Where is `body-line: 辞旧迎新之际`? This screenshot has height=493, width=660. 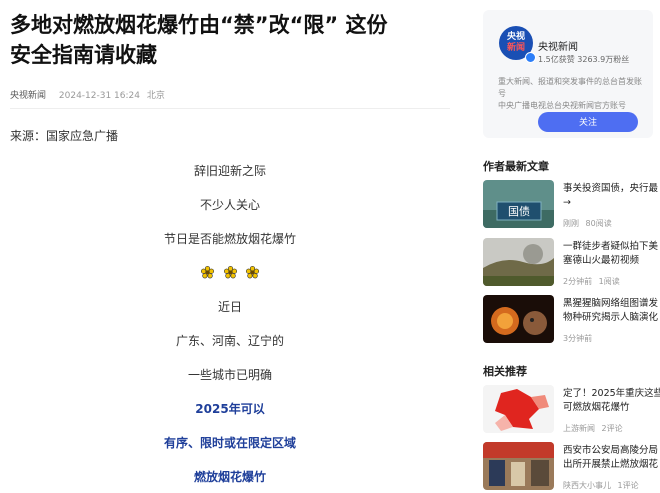
body-line: 辞旧迎新之际 is located at coordinates (229, 171).